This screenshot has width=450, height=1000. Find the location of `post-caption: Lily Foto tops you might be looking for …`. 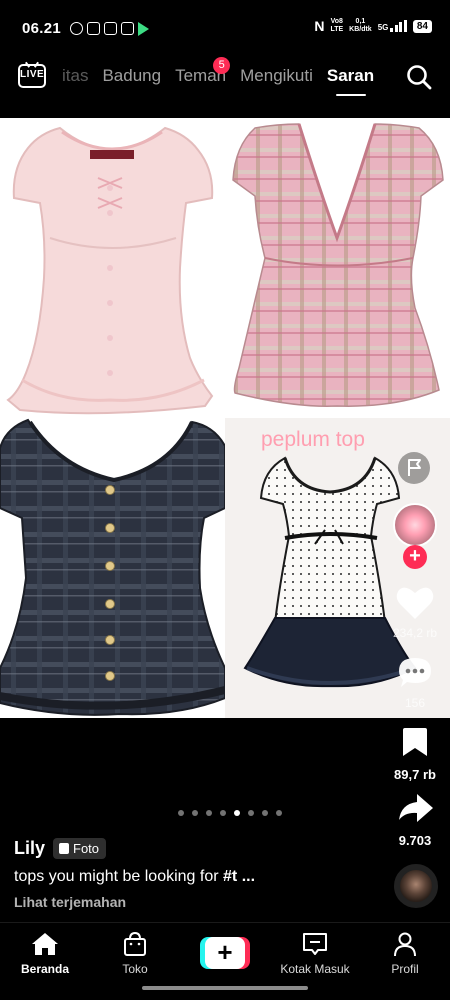

post-caption: Lily Foto tops you might be looking for … is located at coordinates (199, 874).